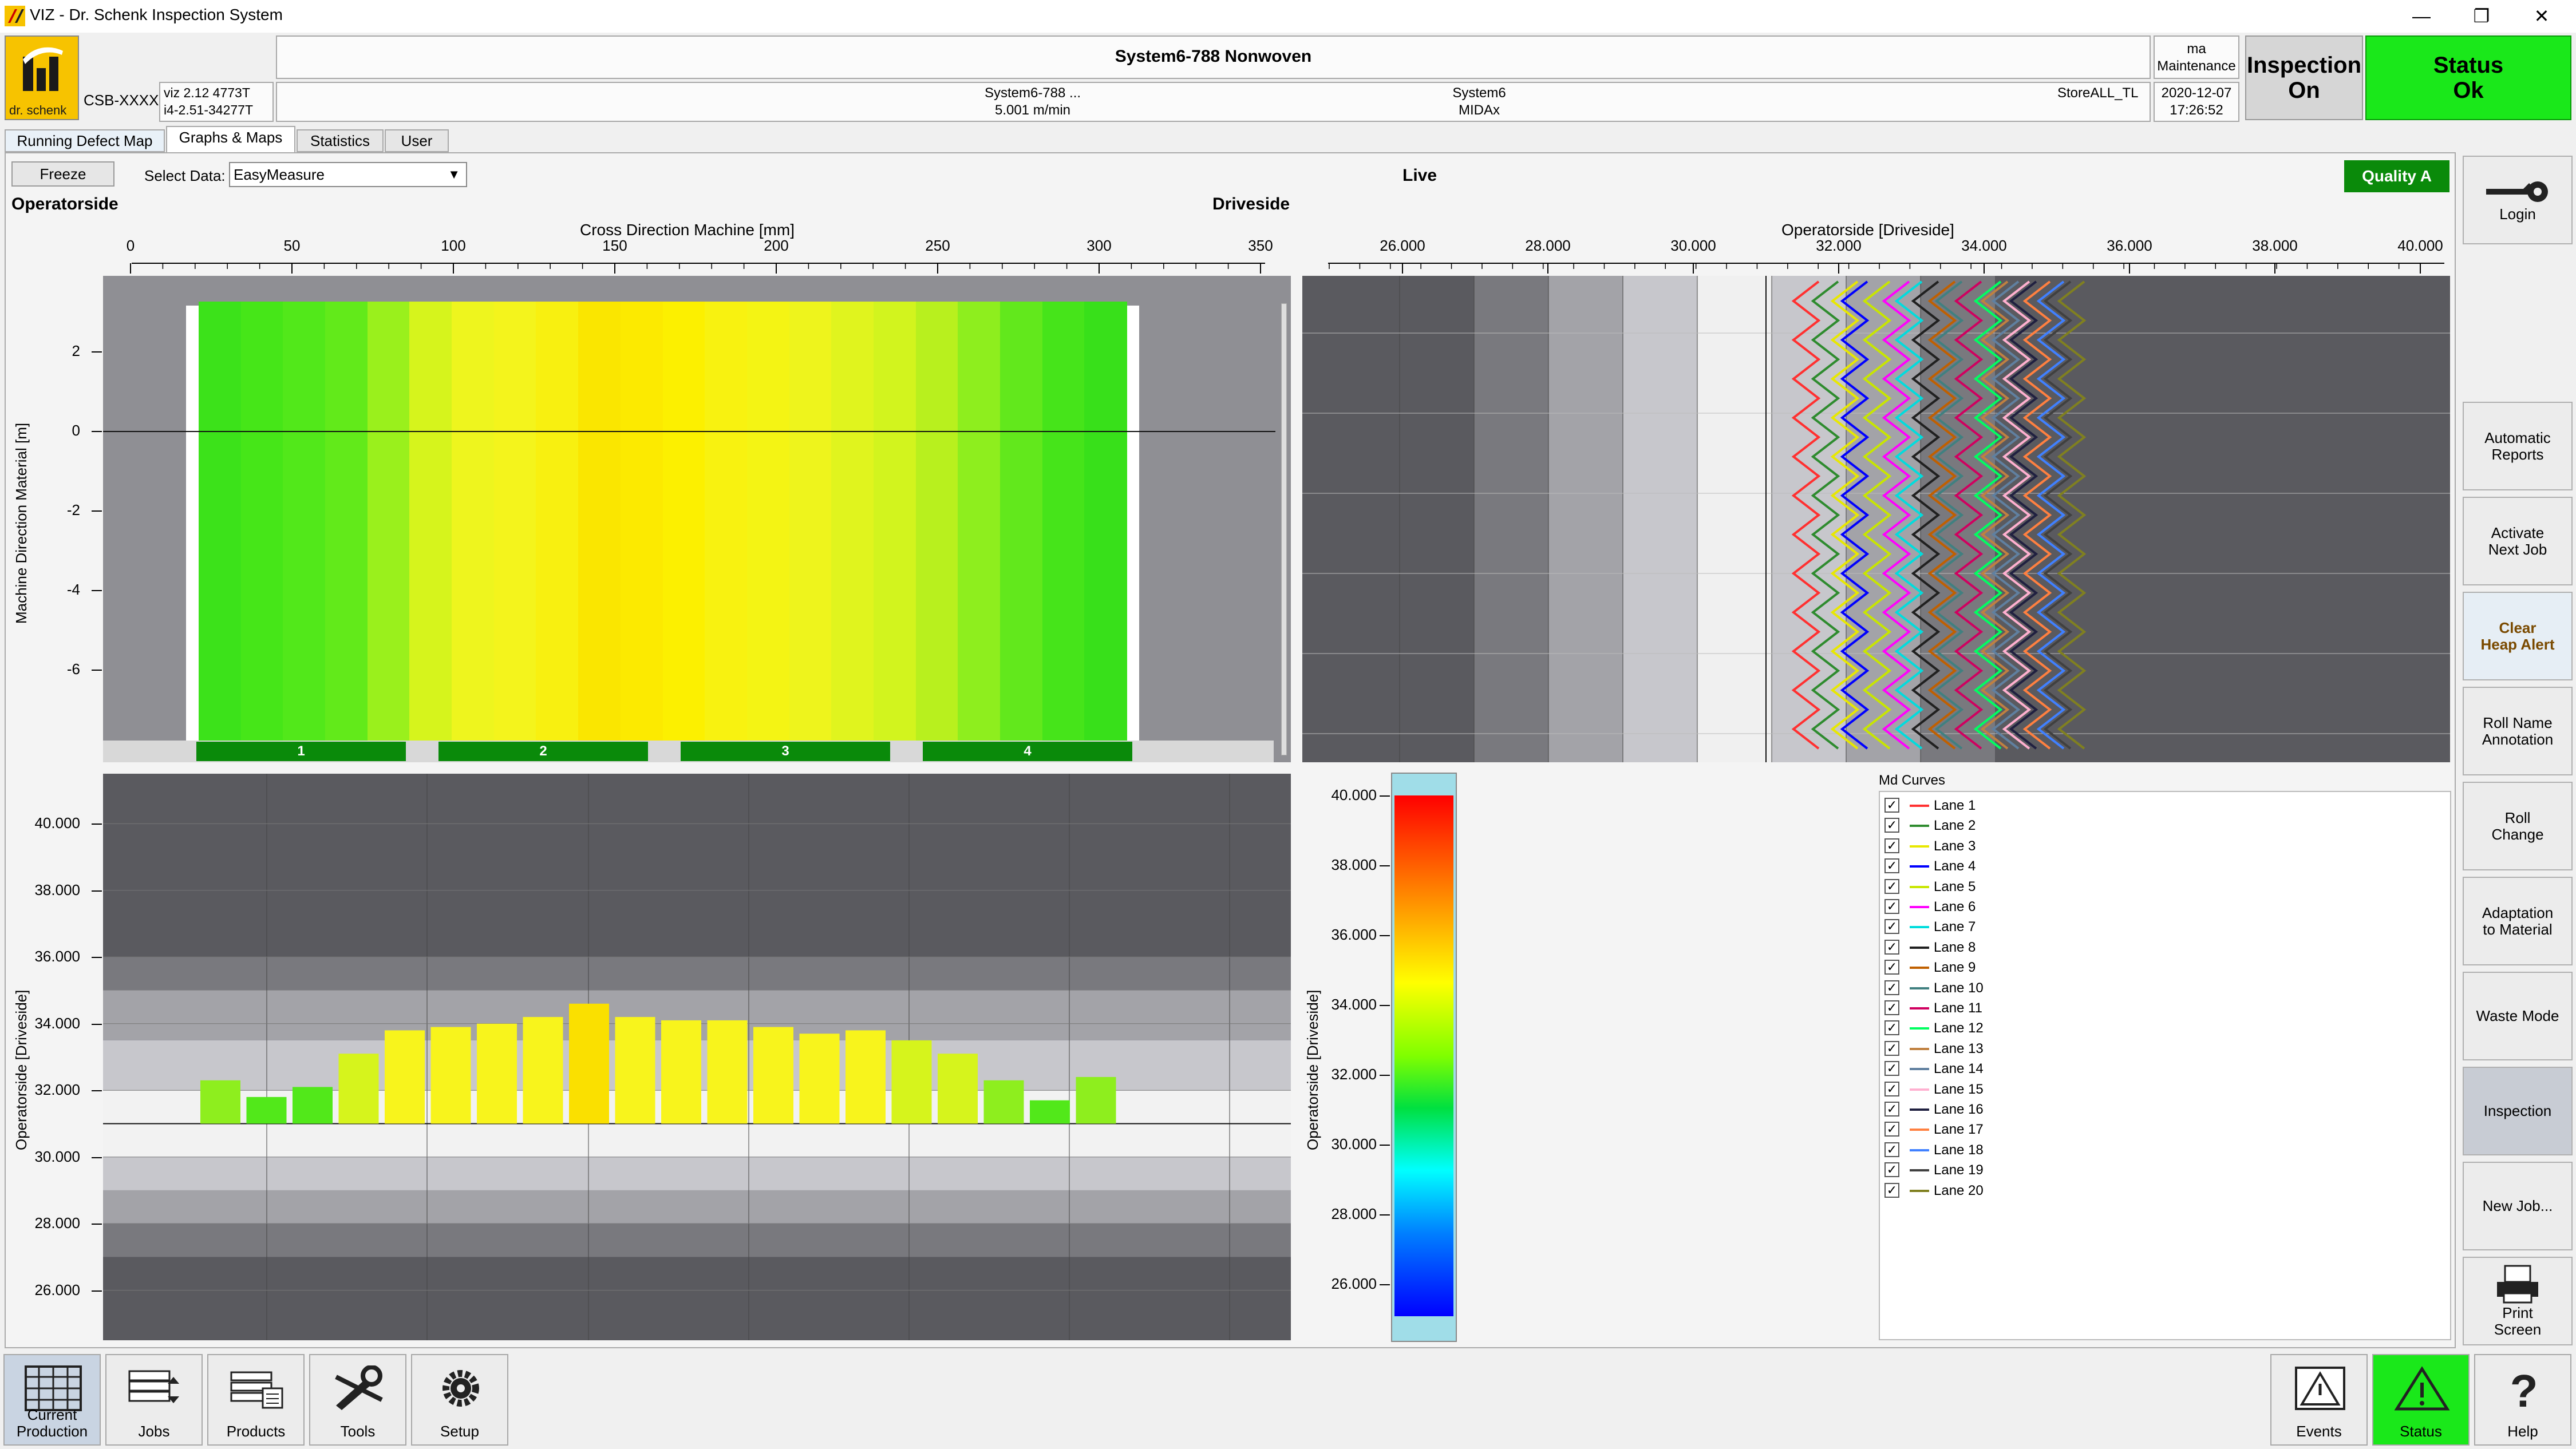  What do you see at coordinates (2517, 644) in the screenshot?
I see `clear-line-2: Heap Alert` at bounding box center [2517, 644].